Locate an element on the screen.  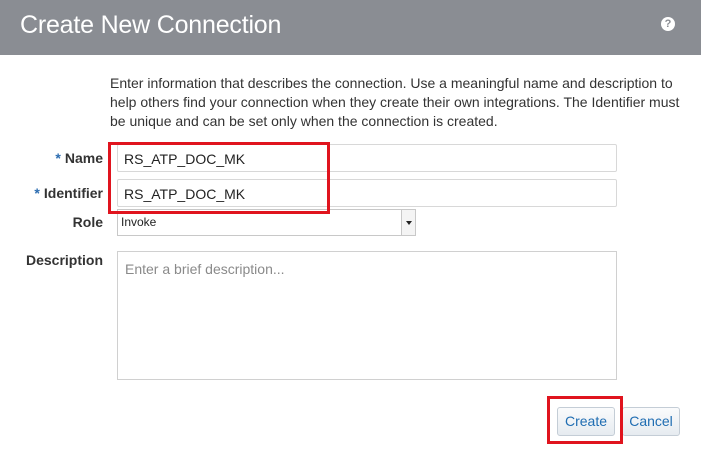
highlight-box-fields is located at coordinates (219, 178).